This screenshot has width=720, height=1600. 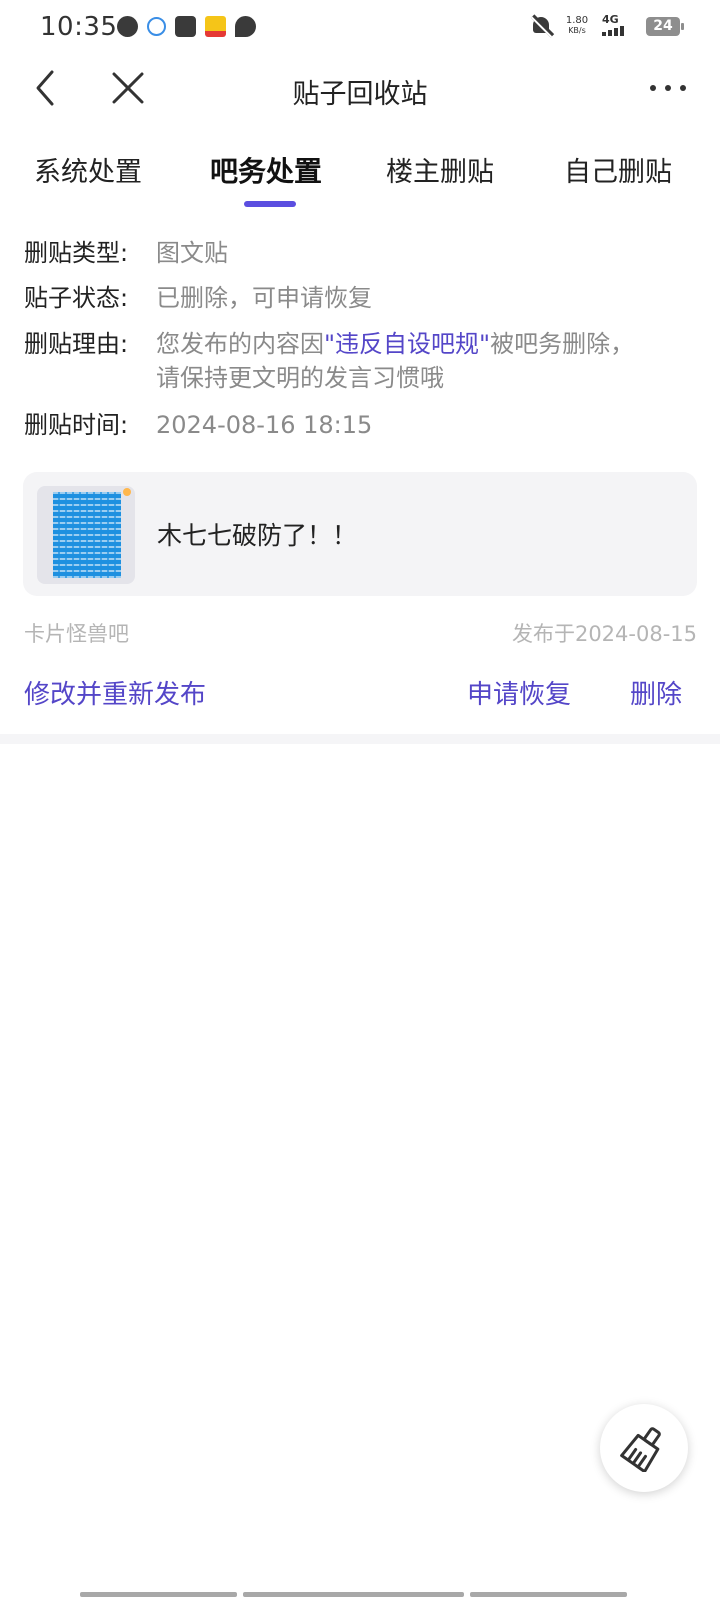 I want to click on network-speed-value: 1.80, so click(x=577, y=20).